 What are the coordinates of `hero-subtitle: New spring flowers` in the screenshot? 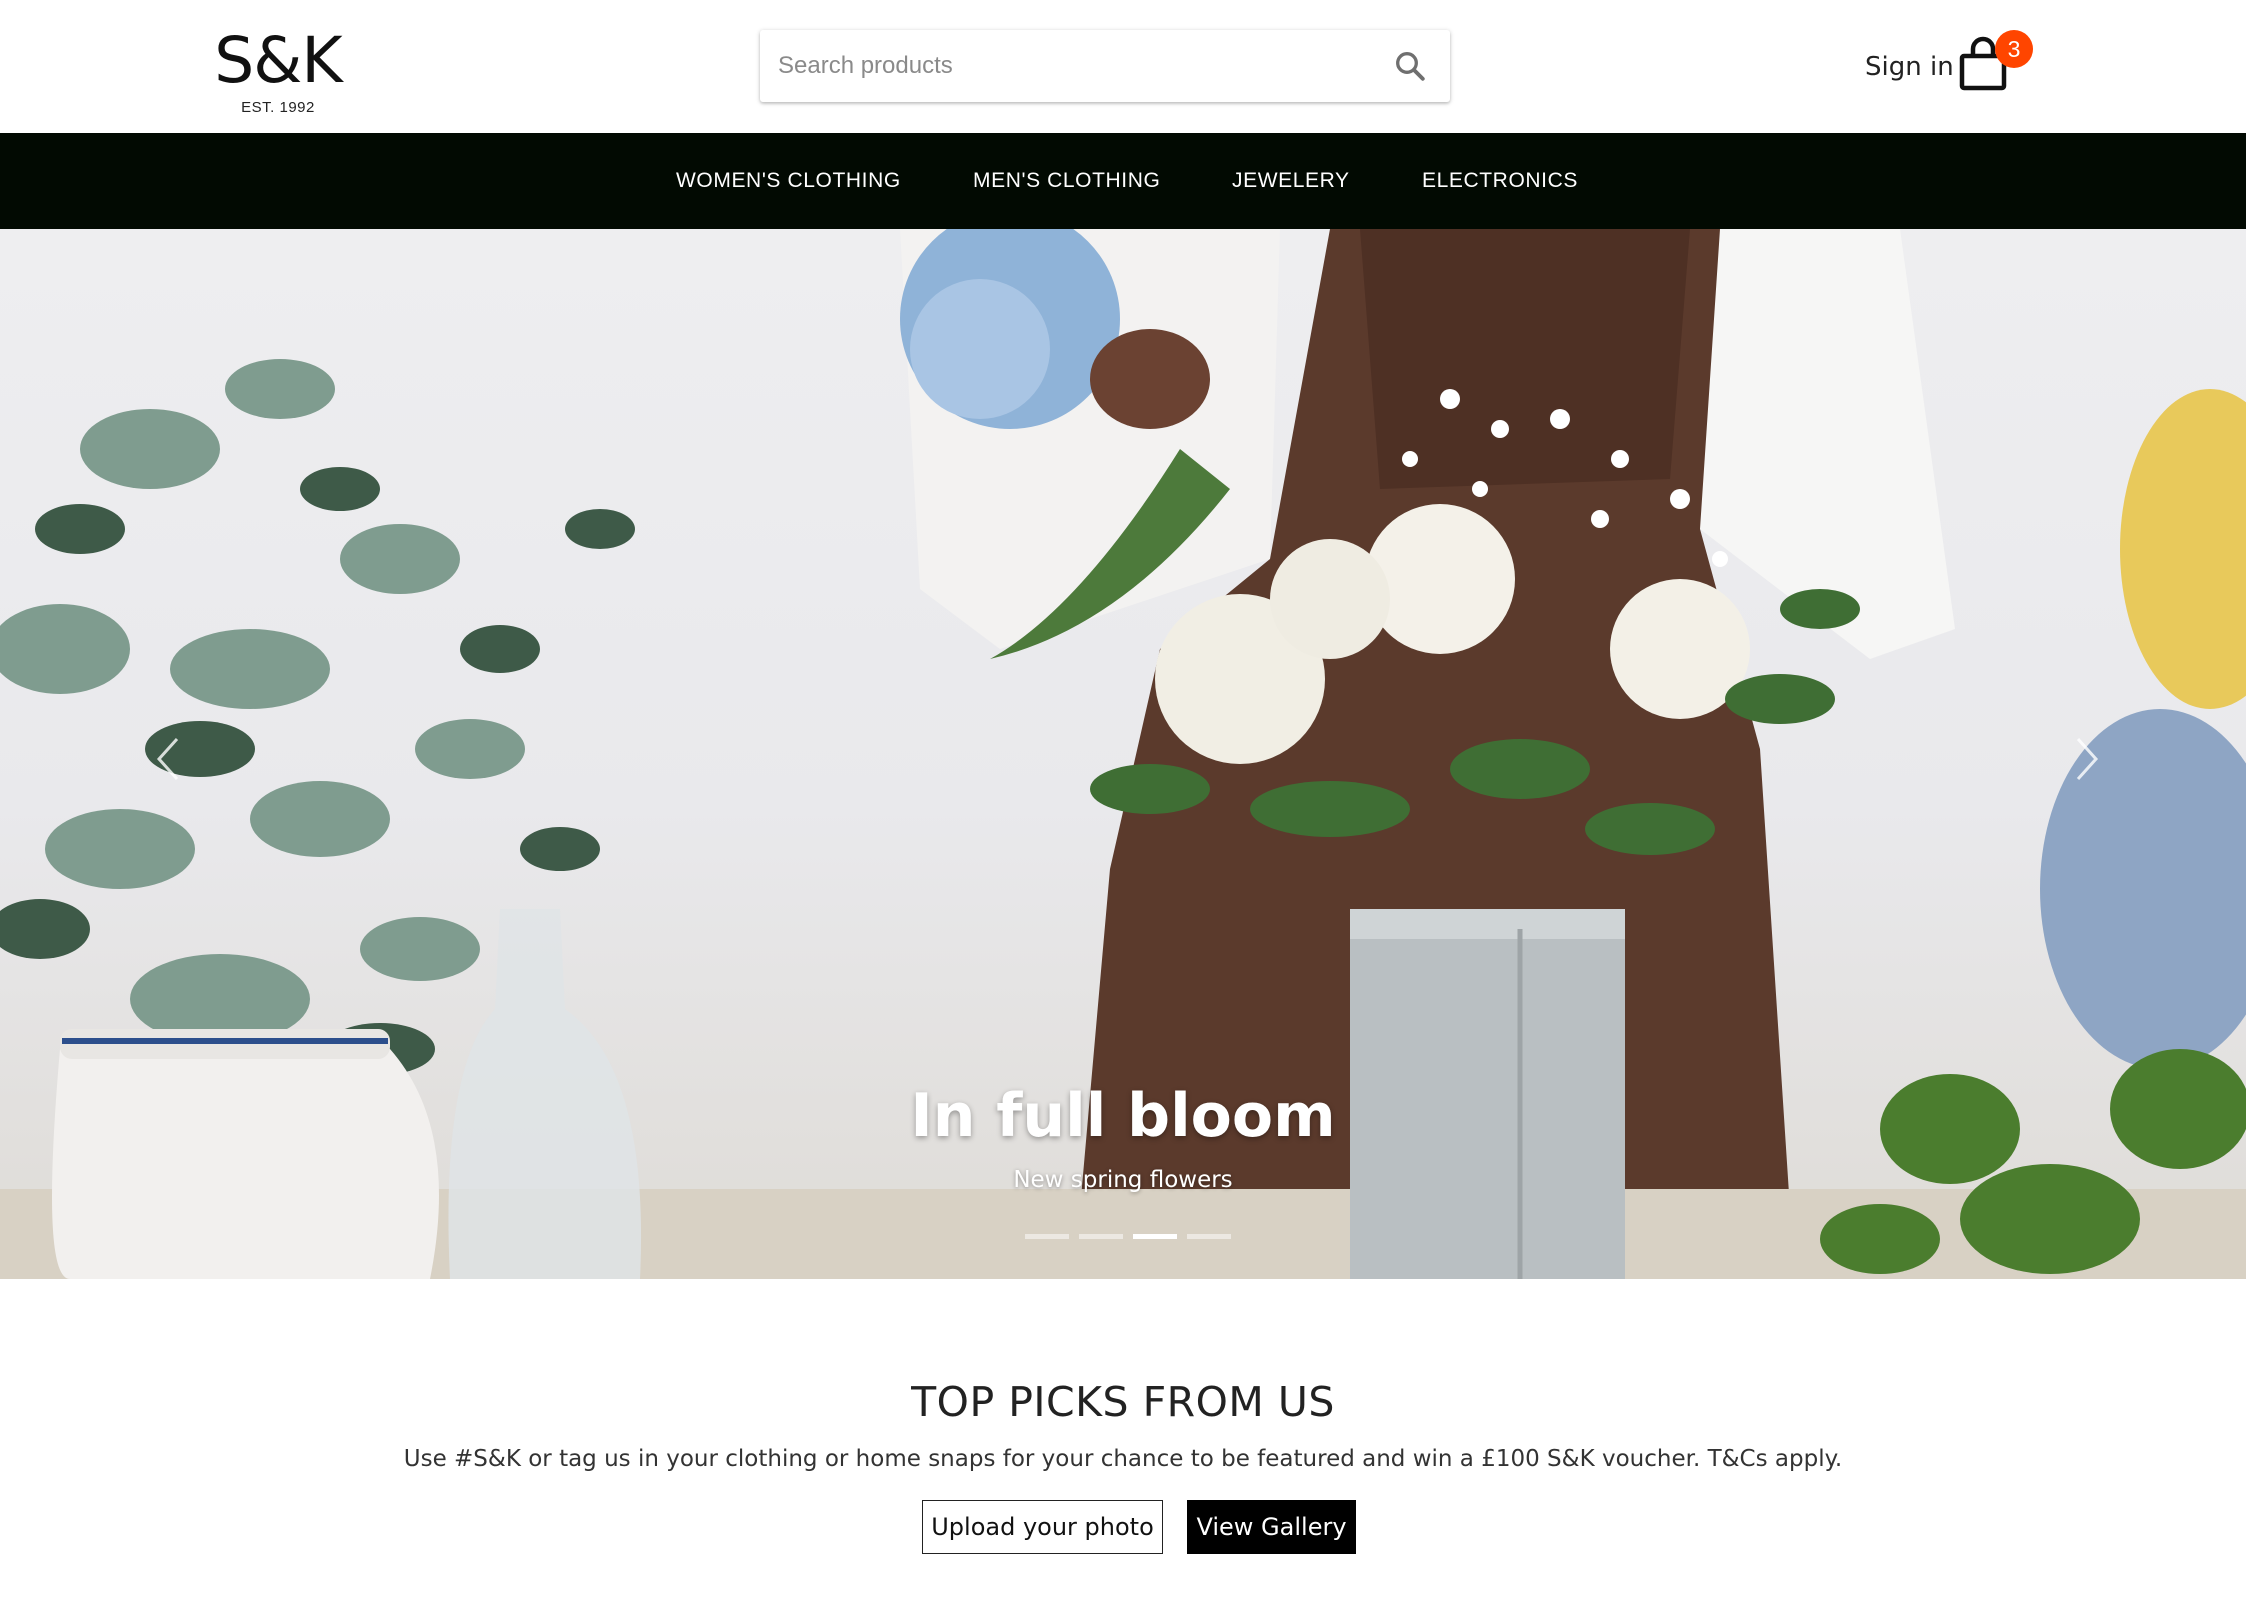 It's located at (1123, 1180).